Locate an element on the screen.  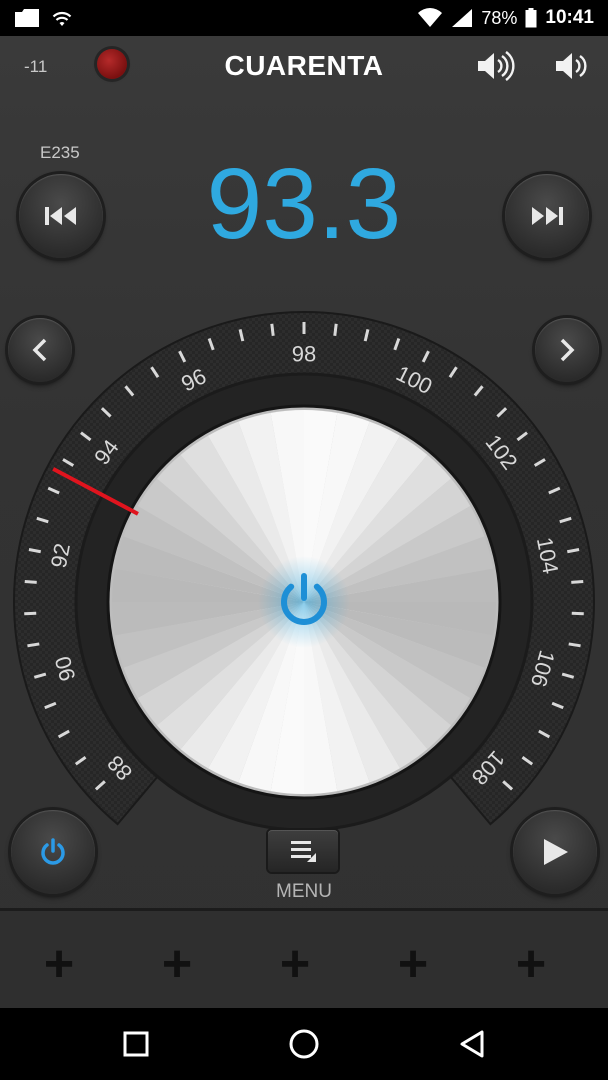
wifi-signal-icon is located at coordinates (430, 17).